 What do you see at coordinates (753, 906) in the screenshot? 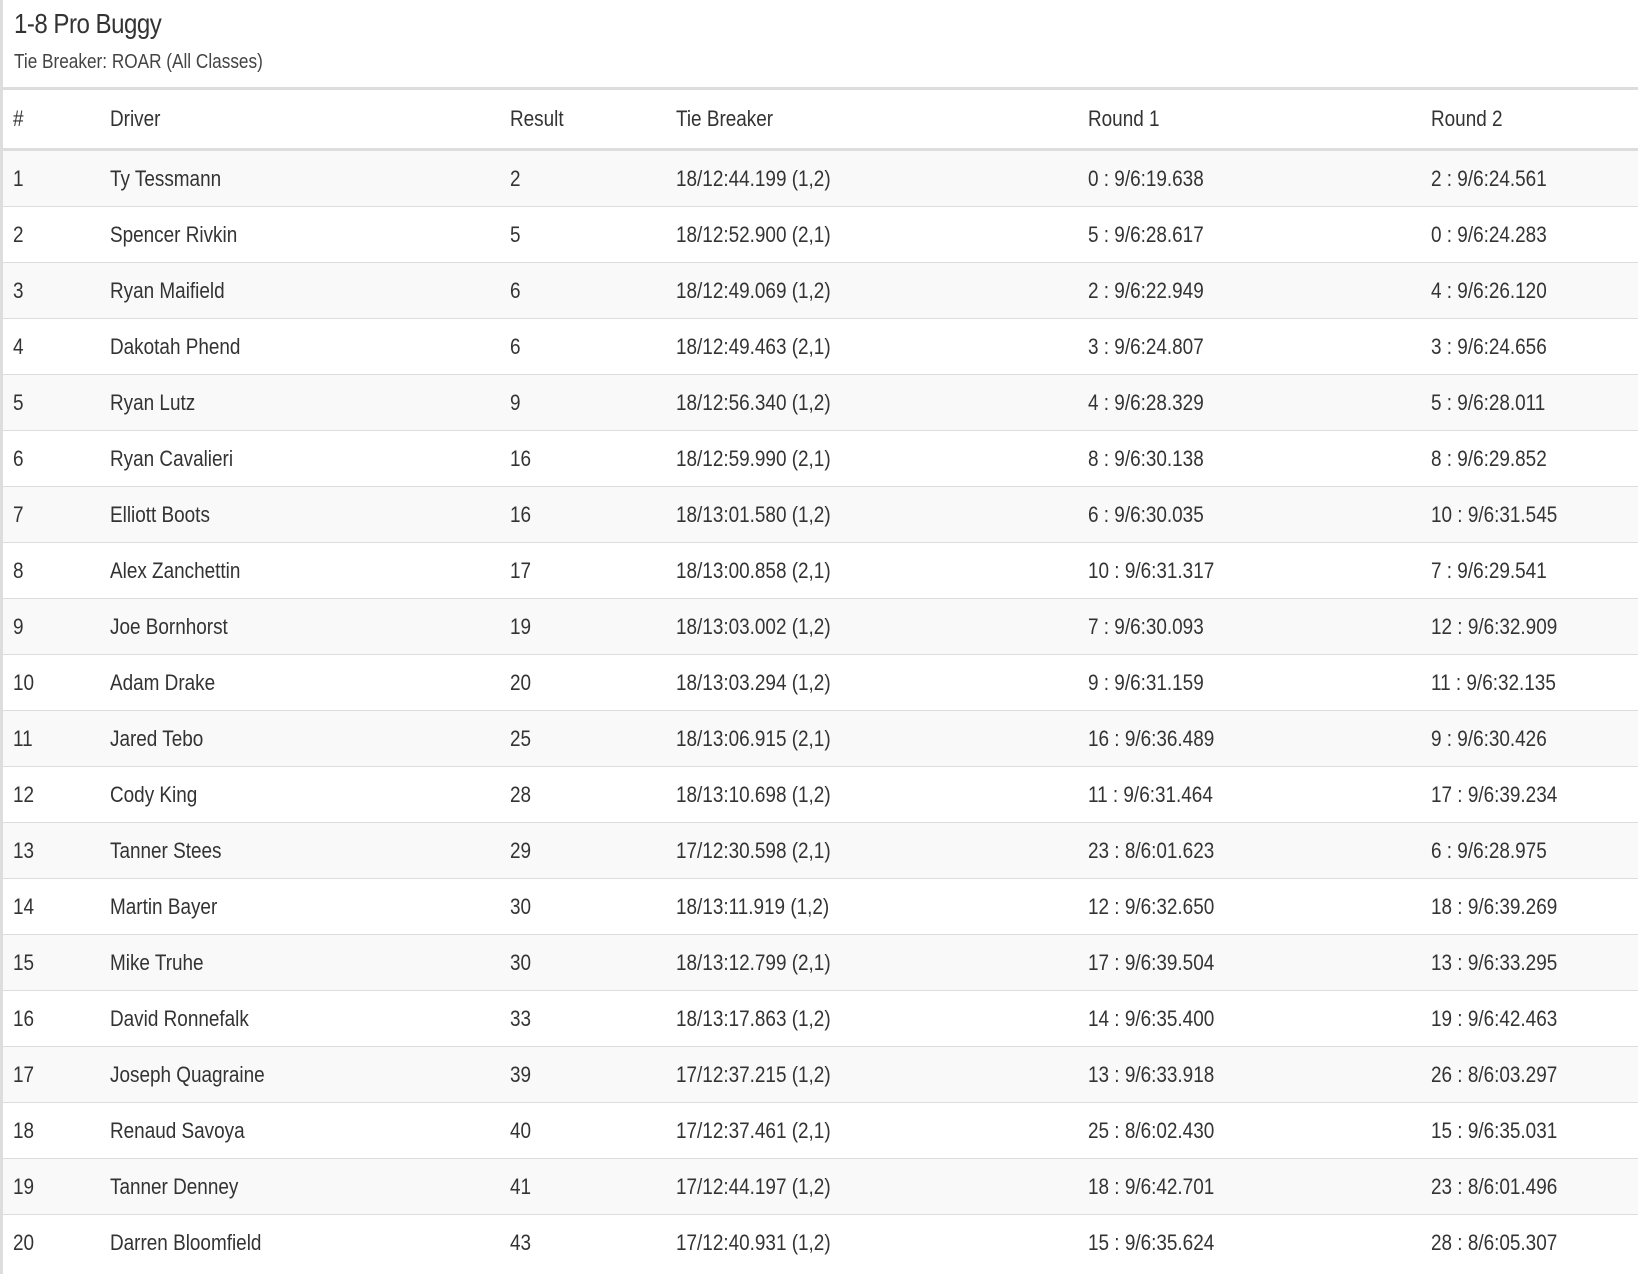
I see `cell-text: 18/13:11.919 (1,2)` at bounding box center [753, 906].